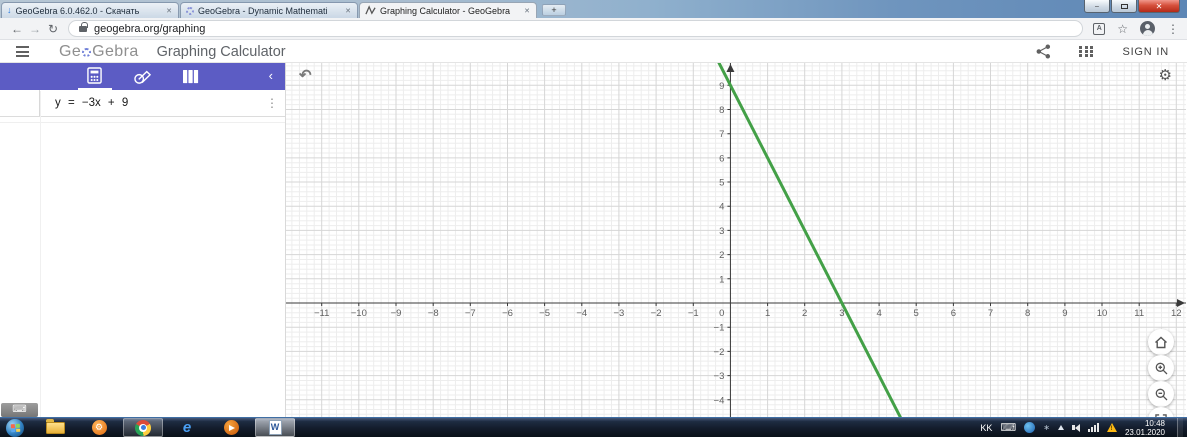 The height and width of the screenshot is (437, 1187). What do you see at coordinates (1046, 427) in the screenshot?
I see `tray-misc-icon: ∗` at bounding box center [1046, 427].